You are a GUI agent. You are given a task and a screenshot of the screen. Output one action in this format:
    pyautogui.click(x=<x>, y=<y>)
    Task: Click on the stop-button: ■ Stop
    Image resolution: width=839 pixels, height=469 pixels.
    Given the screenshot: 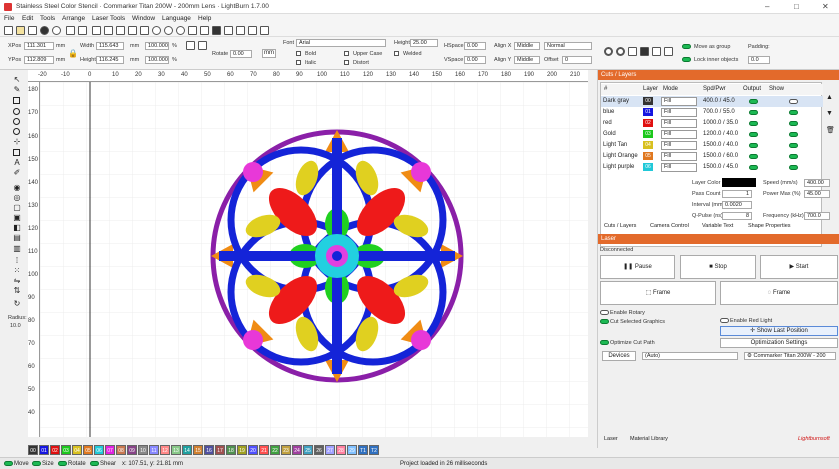 What is the action you would take?
    pyautogui.click(x=718, y=267)
    